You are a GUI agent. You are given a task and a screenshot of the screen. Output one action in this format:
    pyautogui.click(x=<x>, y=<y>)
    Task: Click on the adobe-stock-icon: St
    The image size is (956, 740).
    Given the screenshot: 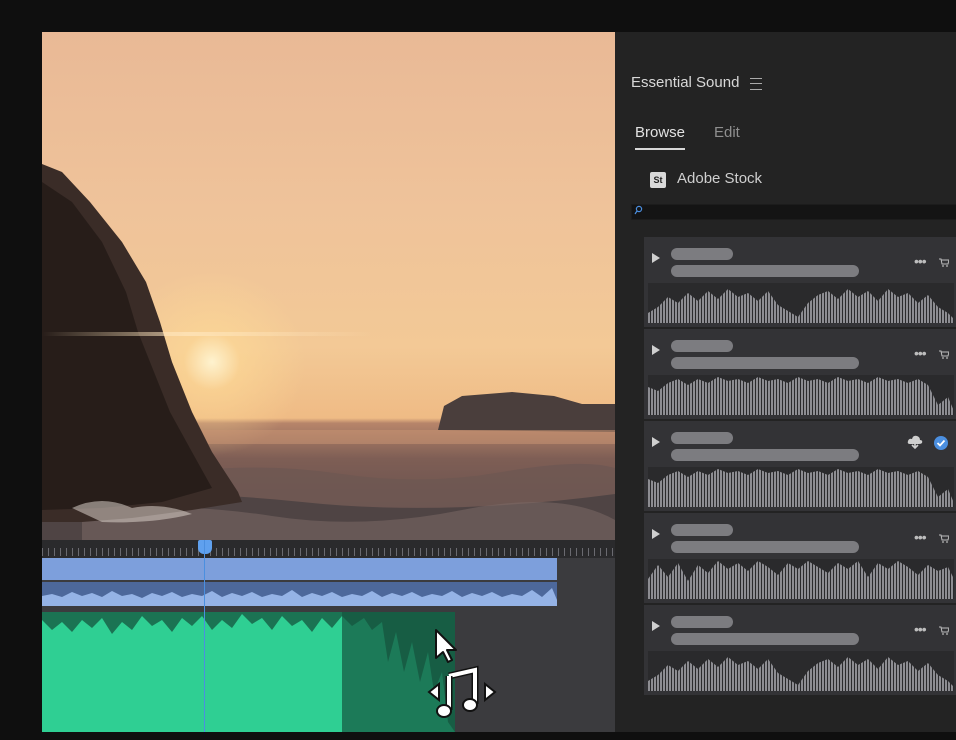 What is the action you would take?
    pyautogui.click(x=658, y=180)
    